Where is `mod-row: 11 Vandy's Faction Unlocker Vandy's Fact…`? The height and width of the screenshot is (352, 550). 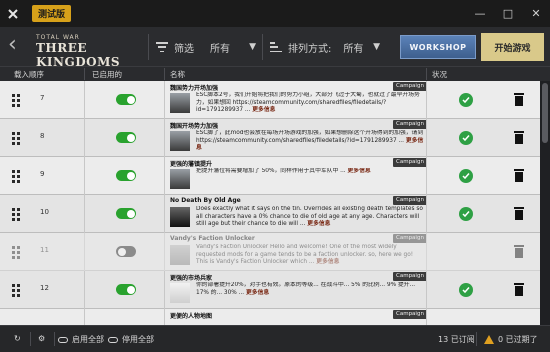 mod-row: 11 Vandy's Faction Unlocker Vandy's Fact… is located at coordinates (270, 252).